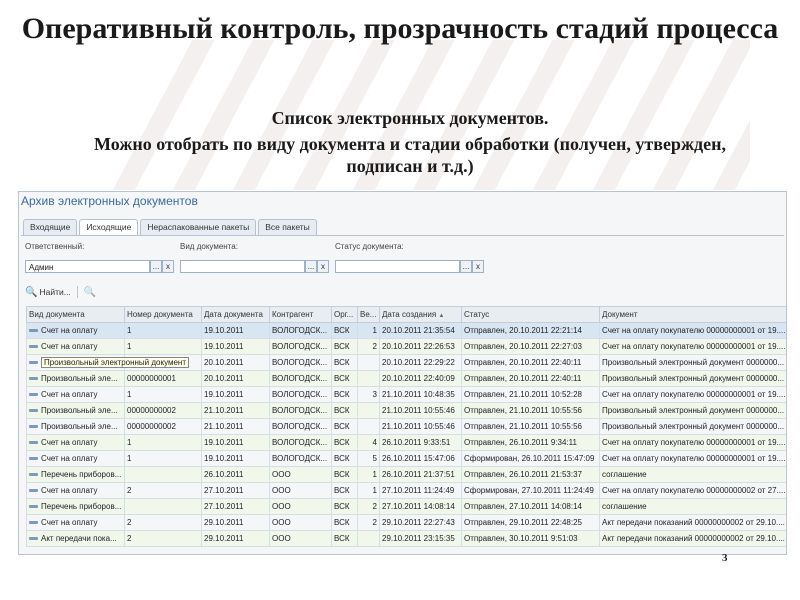  Describe the element at coordinates (420, 490) in the screenshot. I see `cell-created: 27.10.2011 11:24:49` at that location.